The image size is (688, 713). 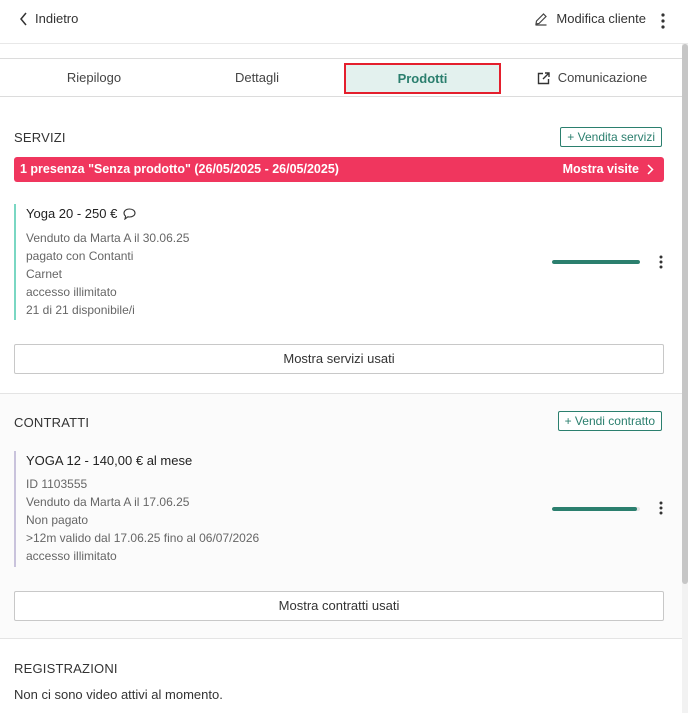 What do you see at coordinates (57, 18) in the screenshot?
I see `back-label: Indietro` at bounding box center [57, 18].